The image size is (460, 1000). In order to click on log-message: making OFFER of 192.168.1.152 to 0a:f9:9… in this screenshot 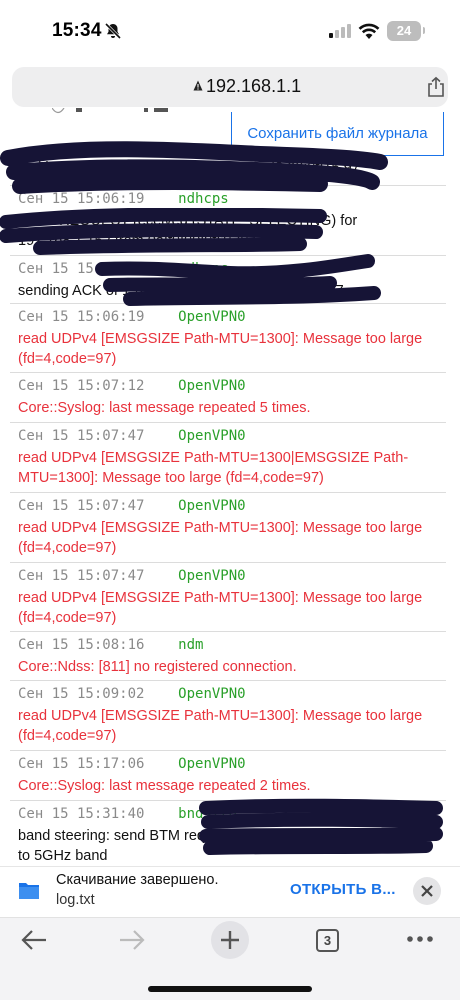, I will do `click(191, 168)`.